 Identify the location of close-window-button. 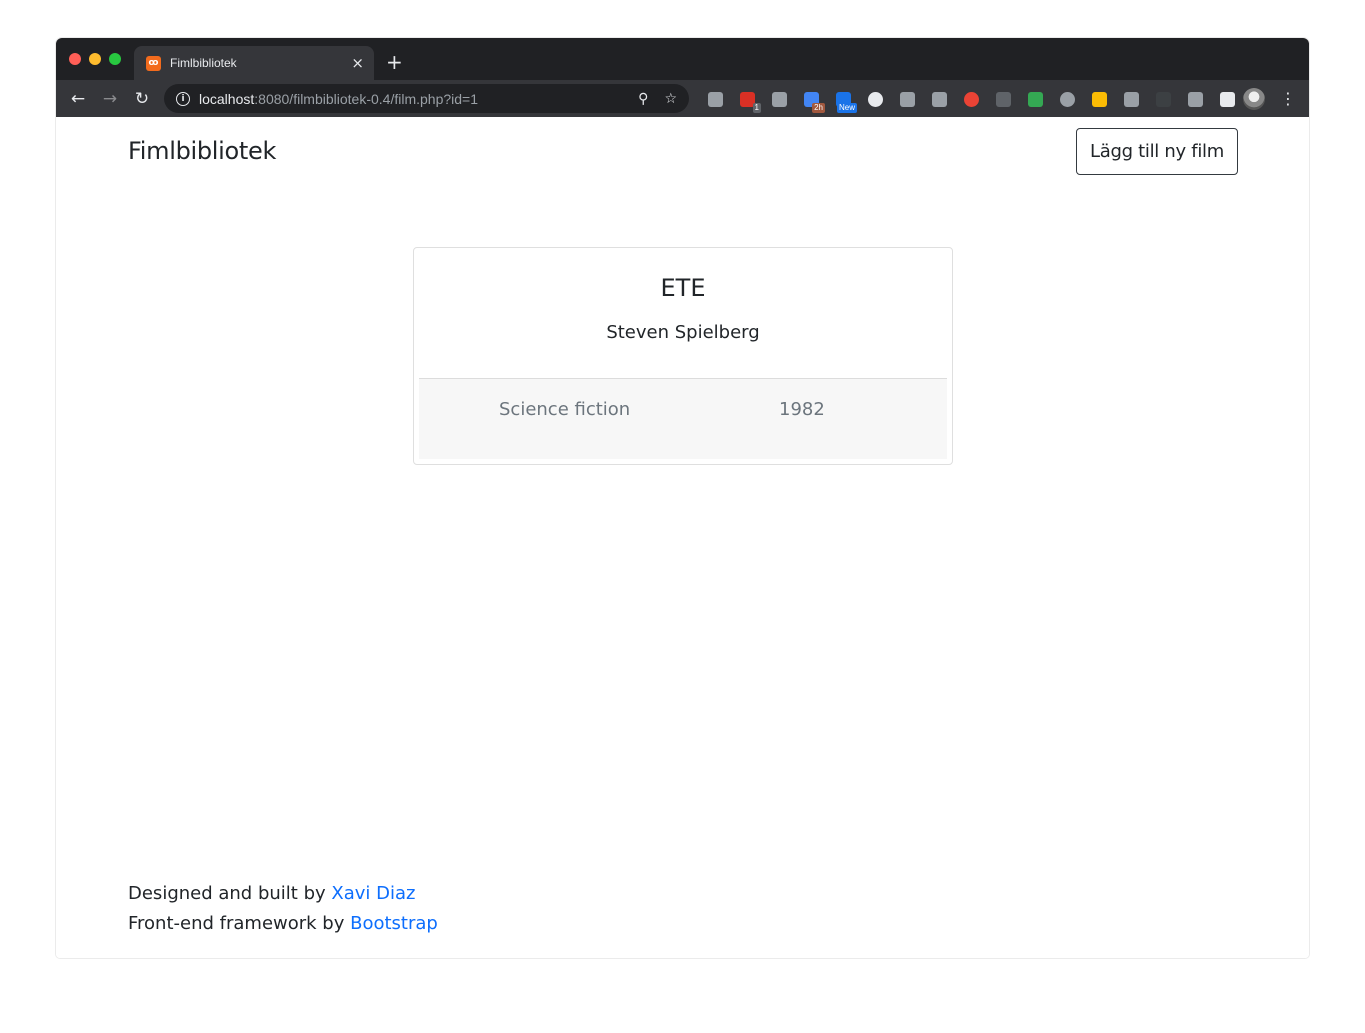
(75, 59).